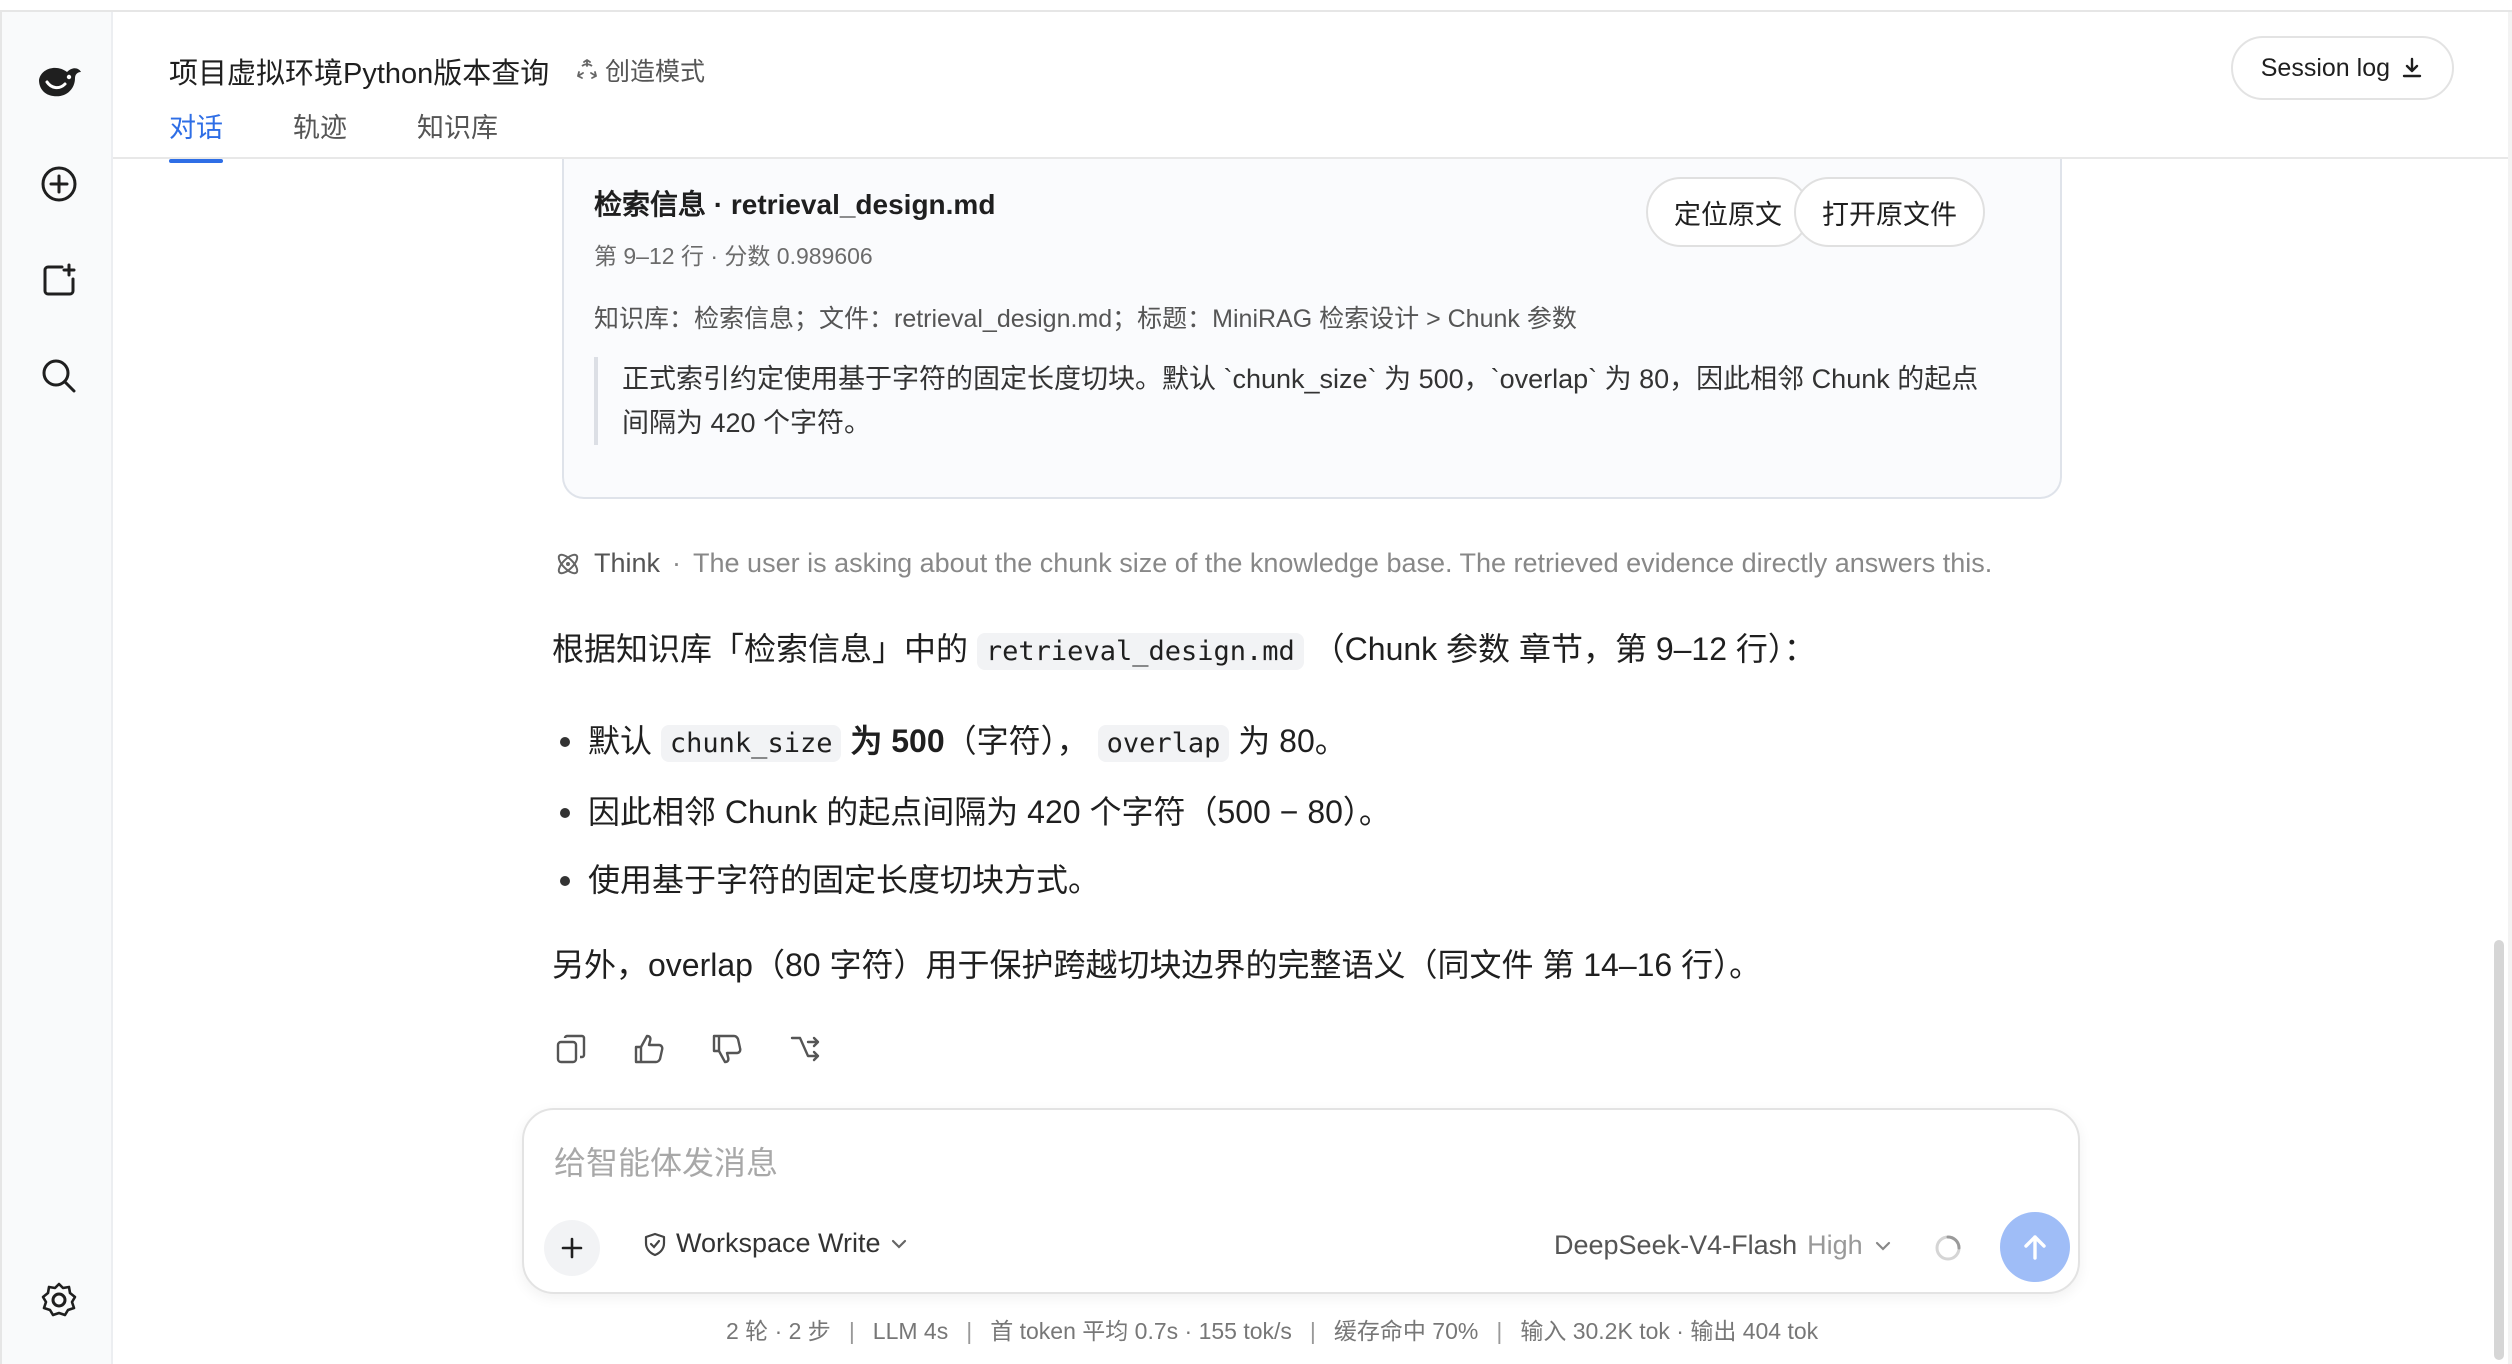 The height and width of the screenshot is (1364, 2512). Describe the element at coordinates (59, 1300) in the screenshot. I see `settings-icon` at that location.